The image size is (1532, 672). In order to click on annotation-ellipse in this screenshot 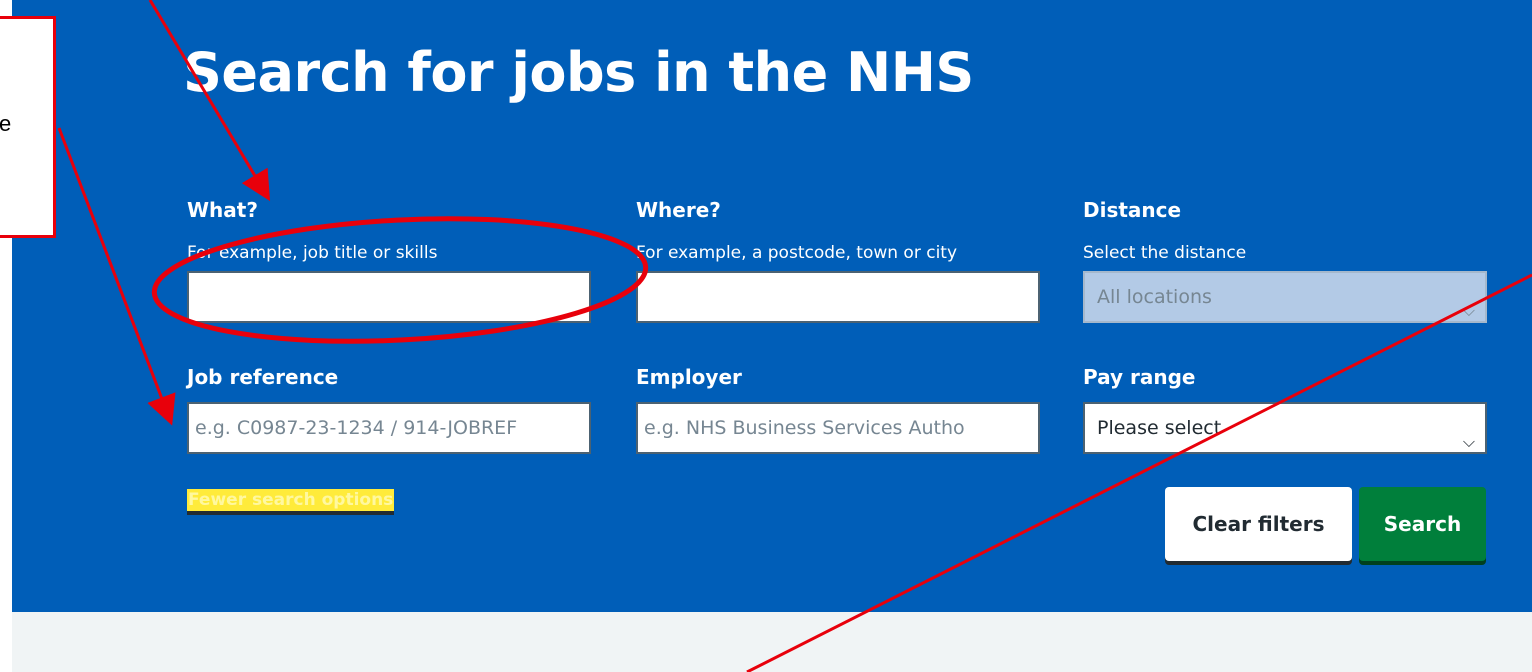, I will do `click(400, 280)`.